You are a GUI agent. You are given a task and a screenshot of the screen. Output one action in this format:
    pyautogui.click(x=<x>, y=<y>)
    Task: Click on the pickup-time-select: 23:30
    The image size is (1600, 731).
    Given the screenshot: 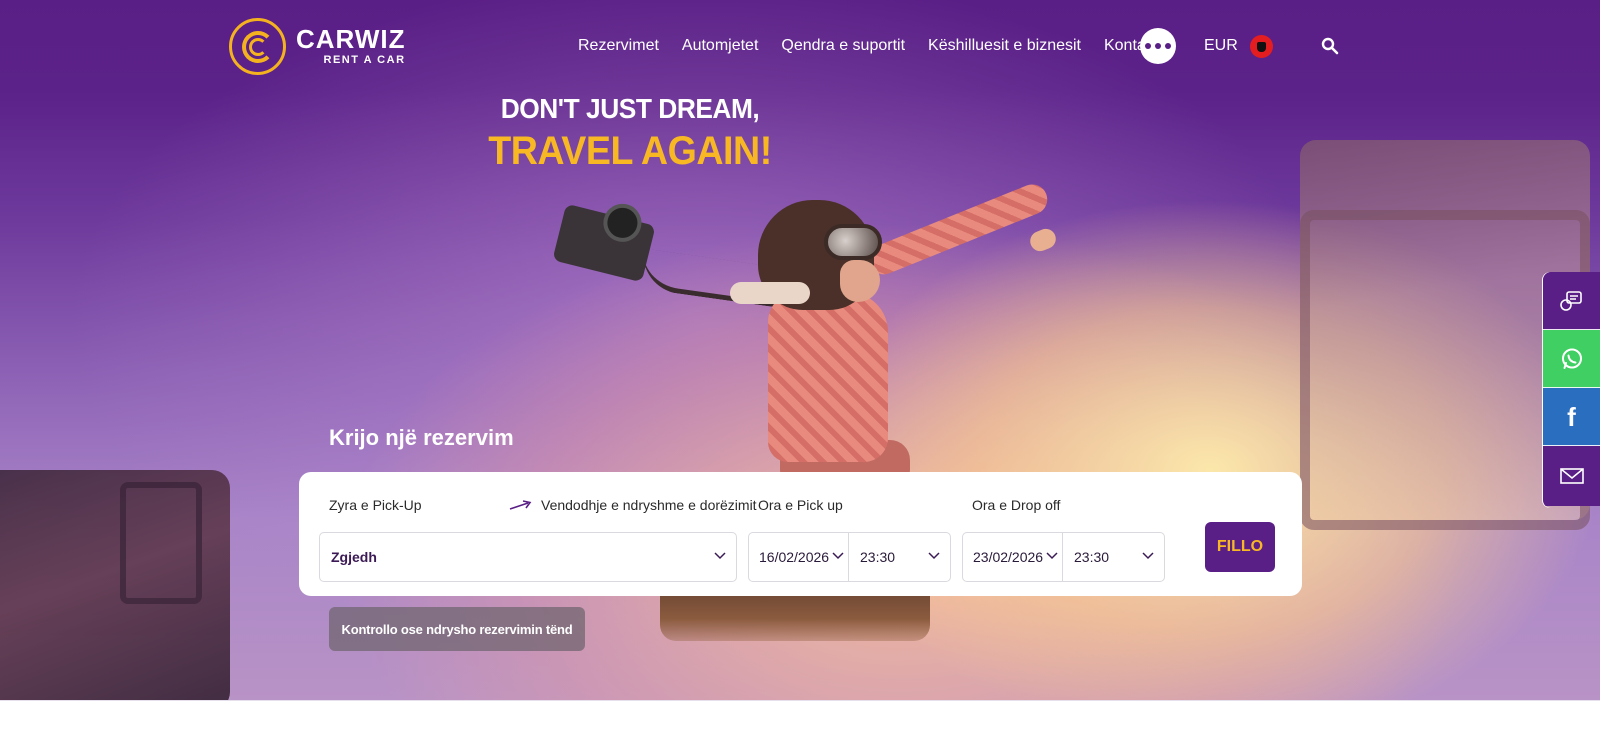 What is the action you would take?
    pyautogui.click(x=899, y=557)
    